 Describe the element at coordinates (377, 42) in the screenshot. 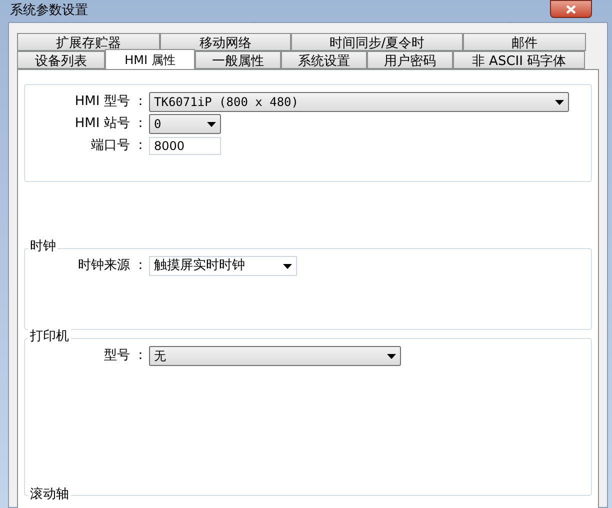

I see `tab: 时间同步/夏令时` at that location.